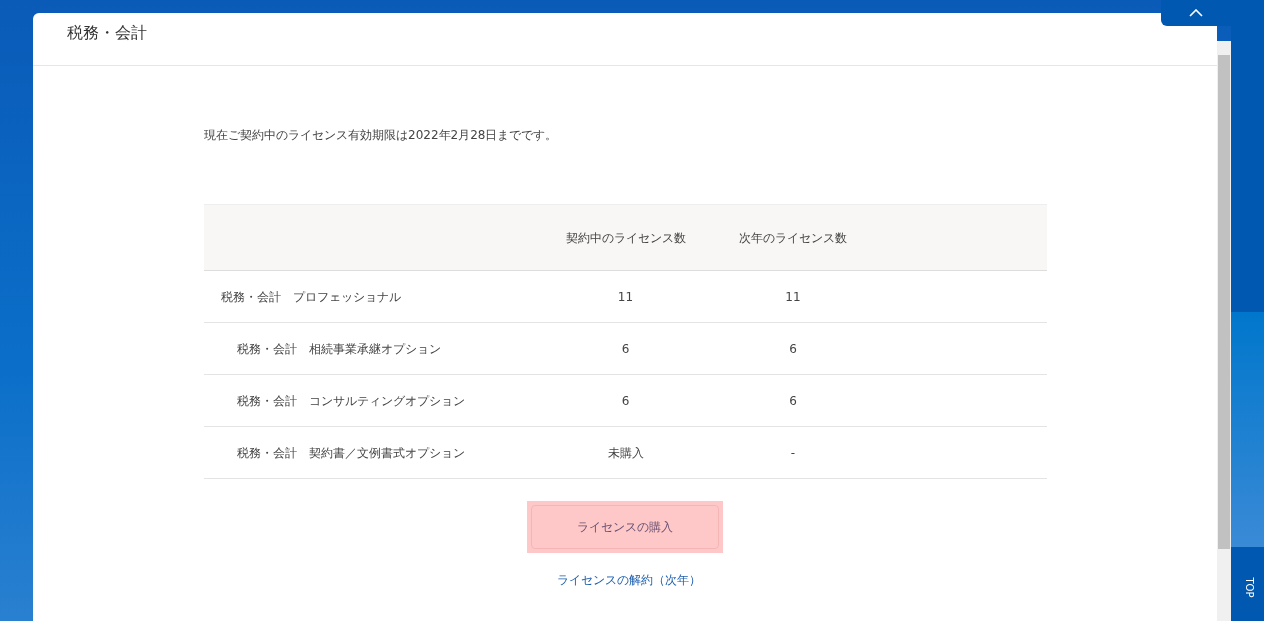 The image size is (1264, 621). Describe the element at coordinates (793, 237) in the screenshot. I see `column-header: 次年のライセンス数` at that location.